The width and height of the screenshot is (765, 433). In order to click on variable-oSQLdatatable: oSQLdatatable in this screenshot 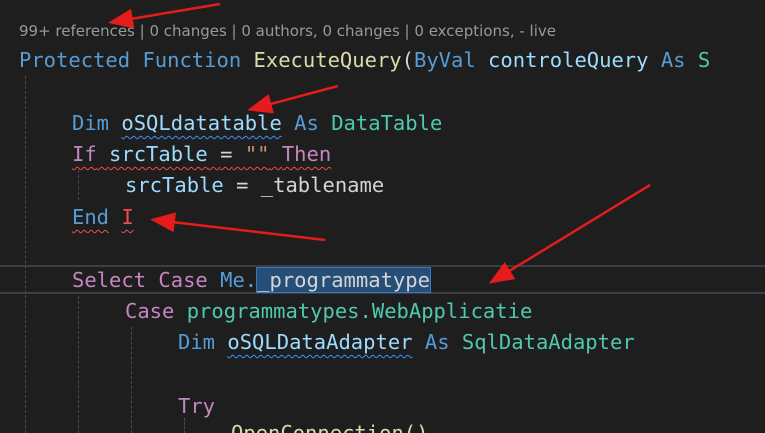, I will do `click(201, 123)`.